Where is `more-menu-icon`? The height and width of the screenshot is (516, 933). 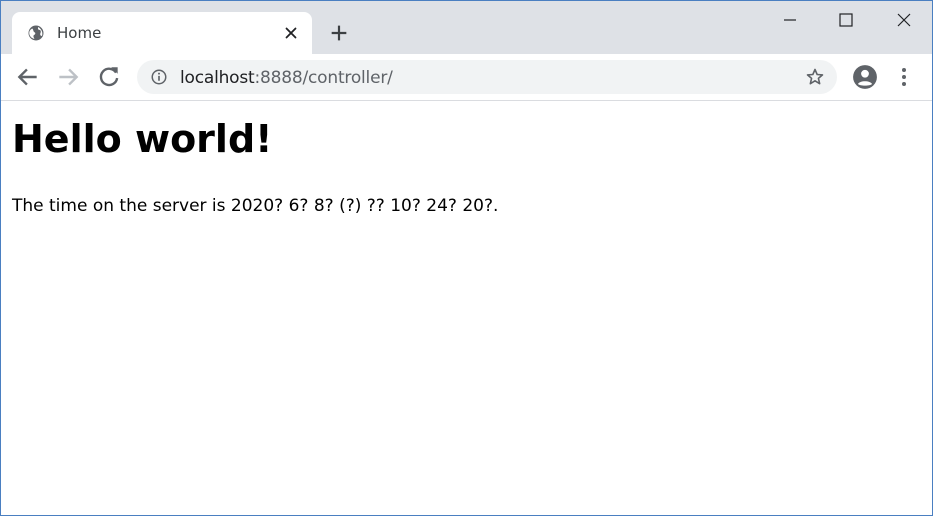 more-menu-icon is located at coordinates (904, 77).